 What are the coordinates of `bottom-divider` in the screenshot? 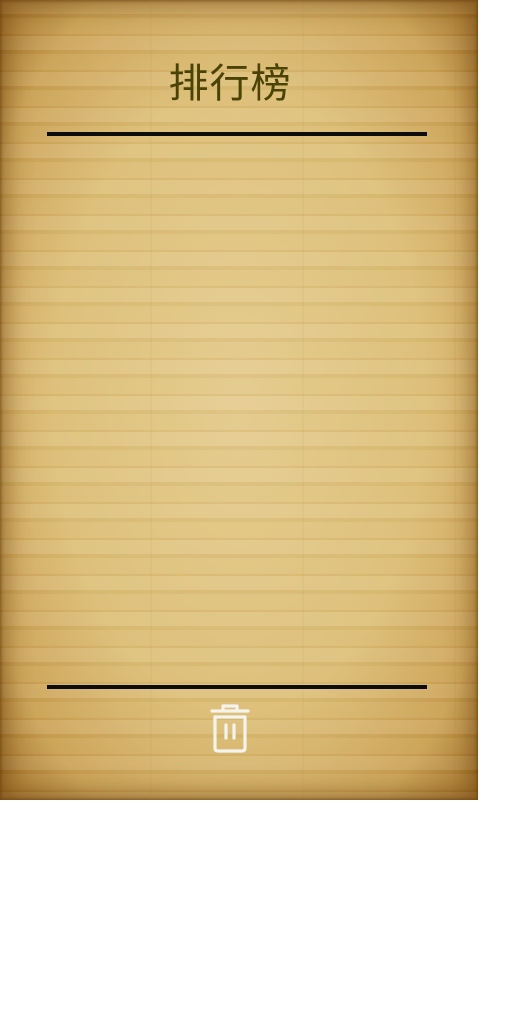 It's located at (237, 687).